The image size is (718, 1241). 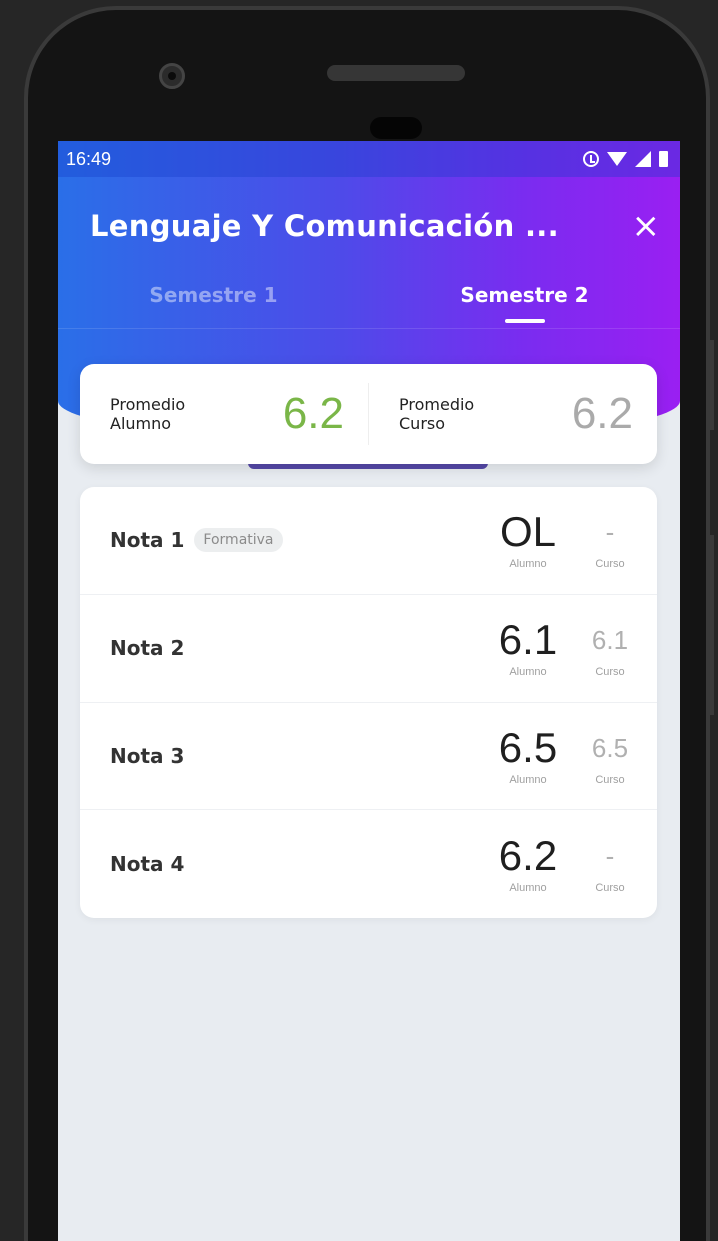 I want to click on grade-label: Nota 3, so click(x=147, y=755).